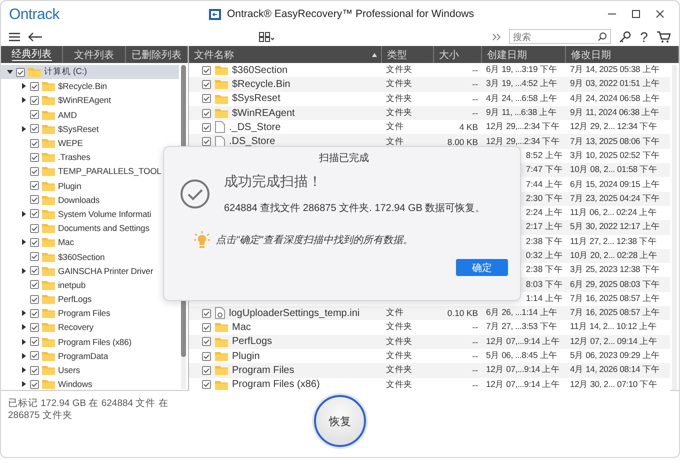 The height and width of the screenshot is (460, 680). Describe the element at coordinates (90, 313) in the screenshot. I see `tree-item: Program Files` at that location.